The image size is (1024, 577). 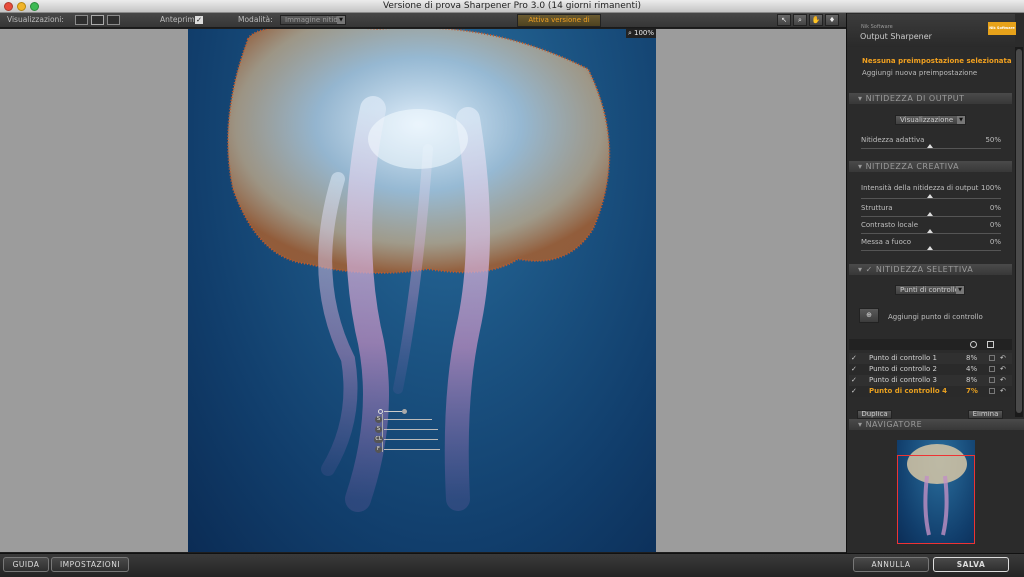 I want to click on adaptive-sharpening-slider, so click(x=931, y=148).